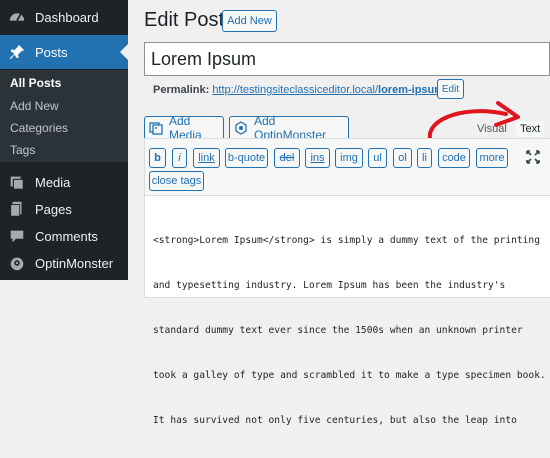 This screenshot has height=458, width=550. Describe the element at coordinates (22, 150) in the screenshot. I see `submenu-tags: Tags` at that location.